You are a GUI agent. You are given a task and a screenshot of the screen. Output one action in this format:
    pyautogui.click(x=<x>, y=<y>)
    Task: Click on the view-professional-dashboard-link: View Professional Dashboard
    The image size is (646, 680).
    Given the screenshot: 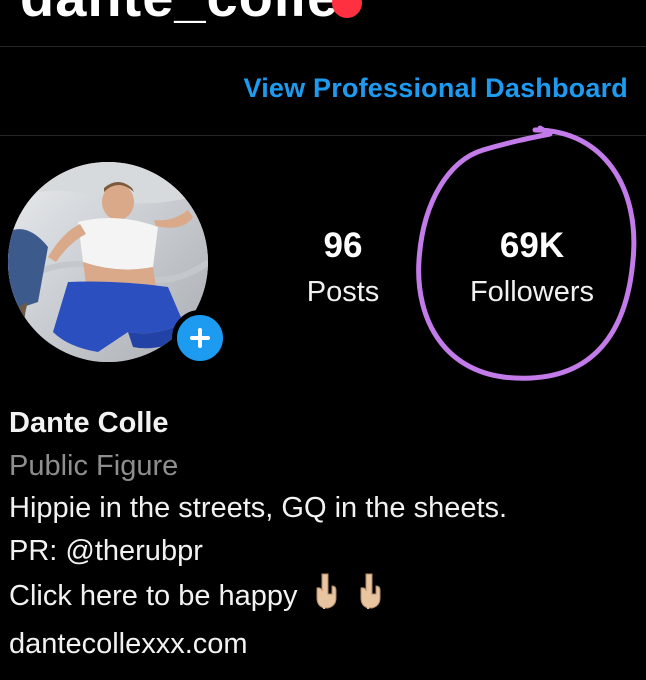 What is the action you would take?
    pyautogui.click(x=435, y=88)
    